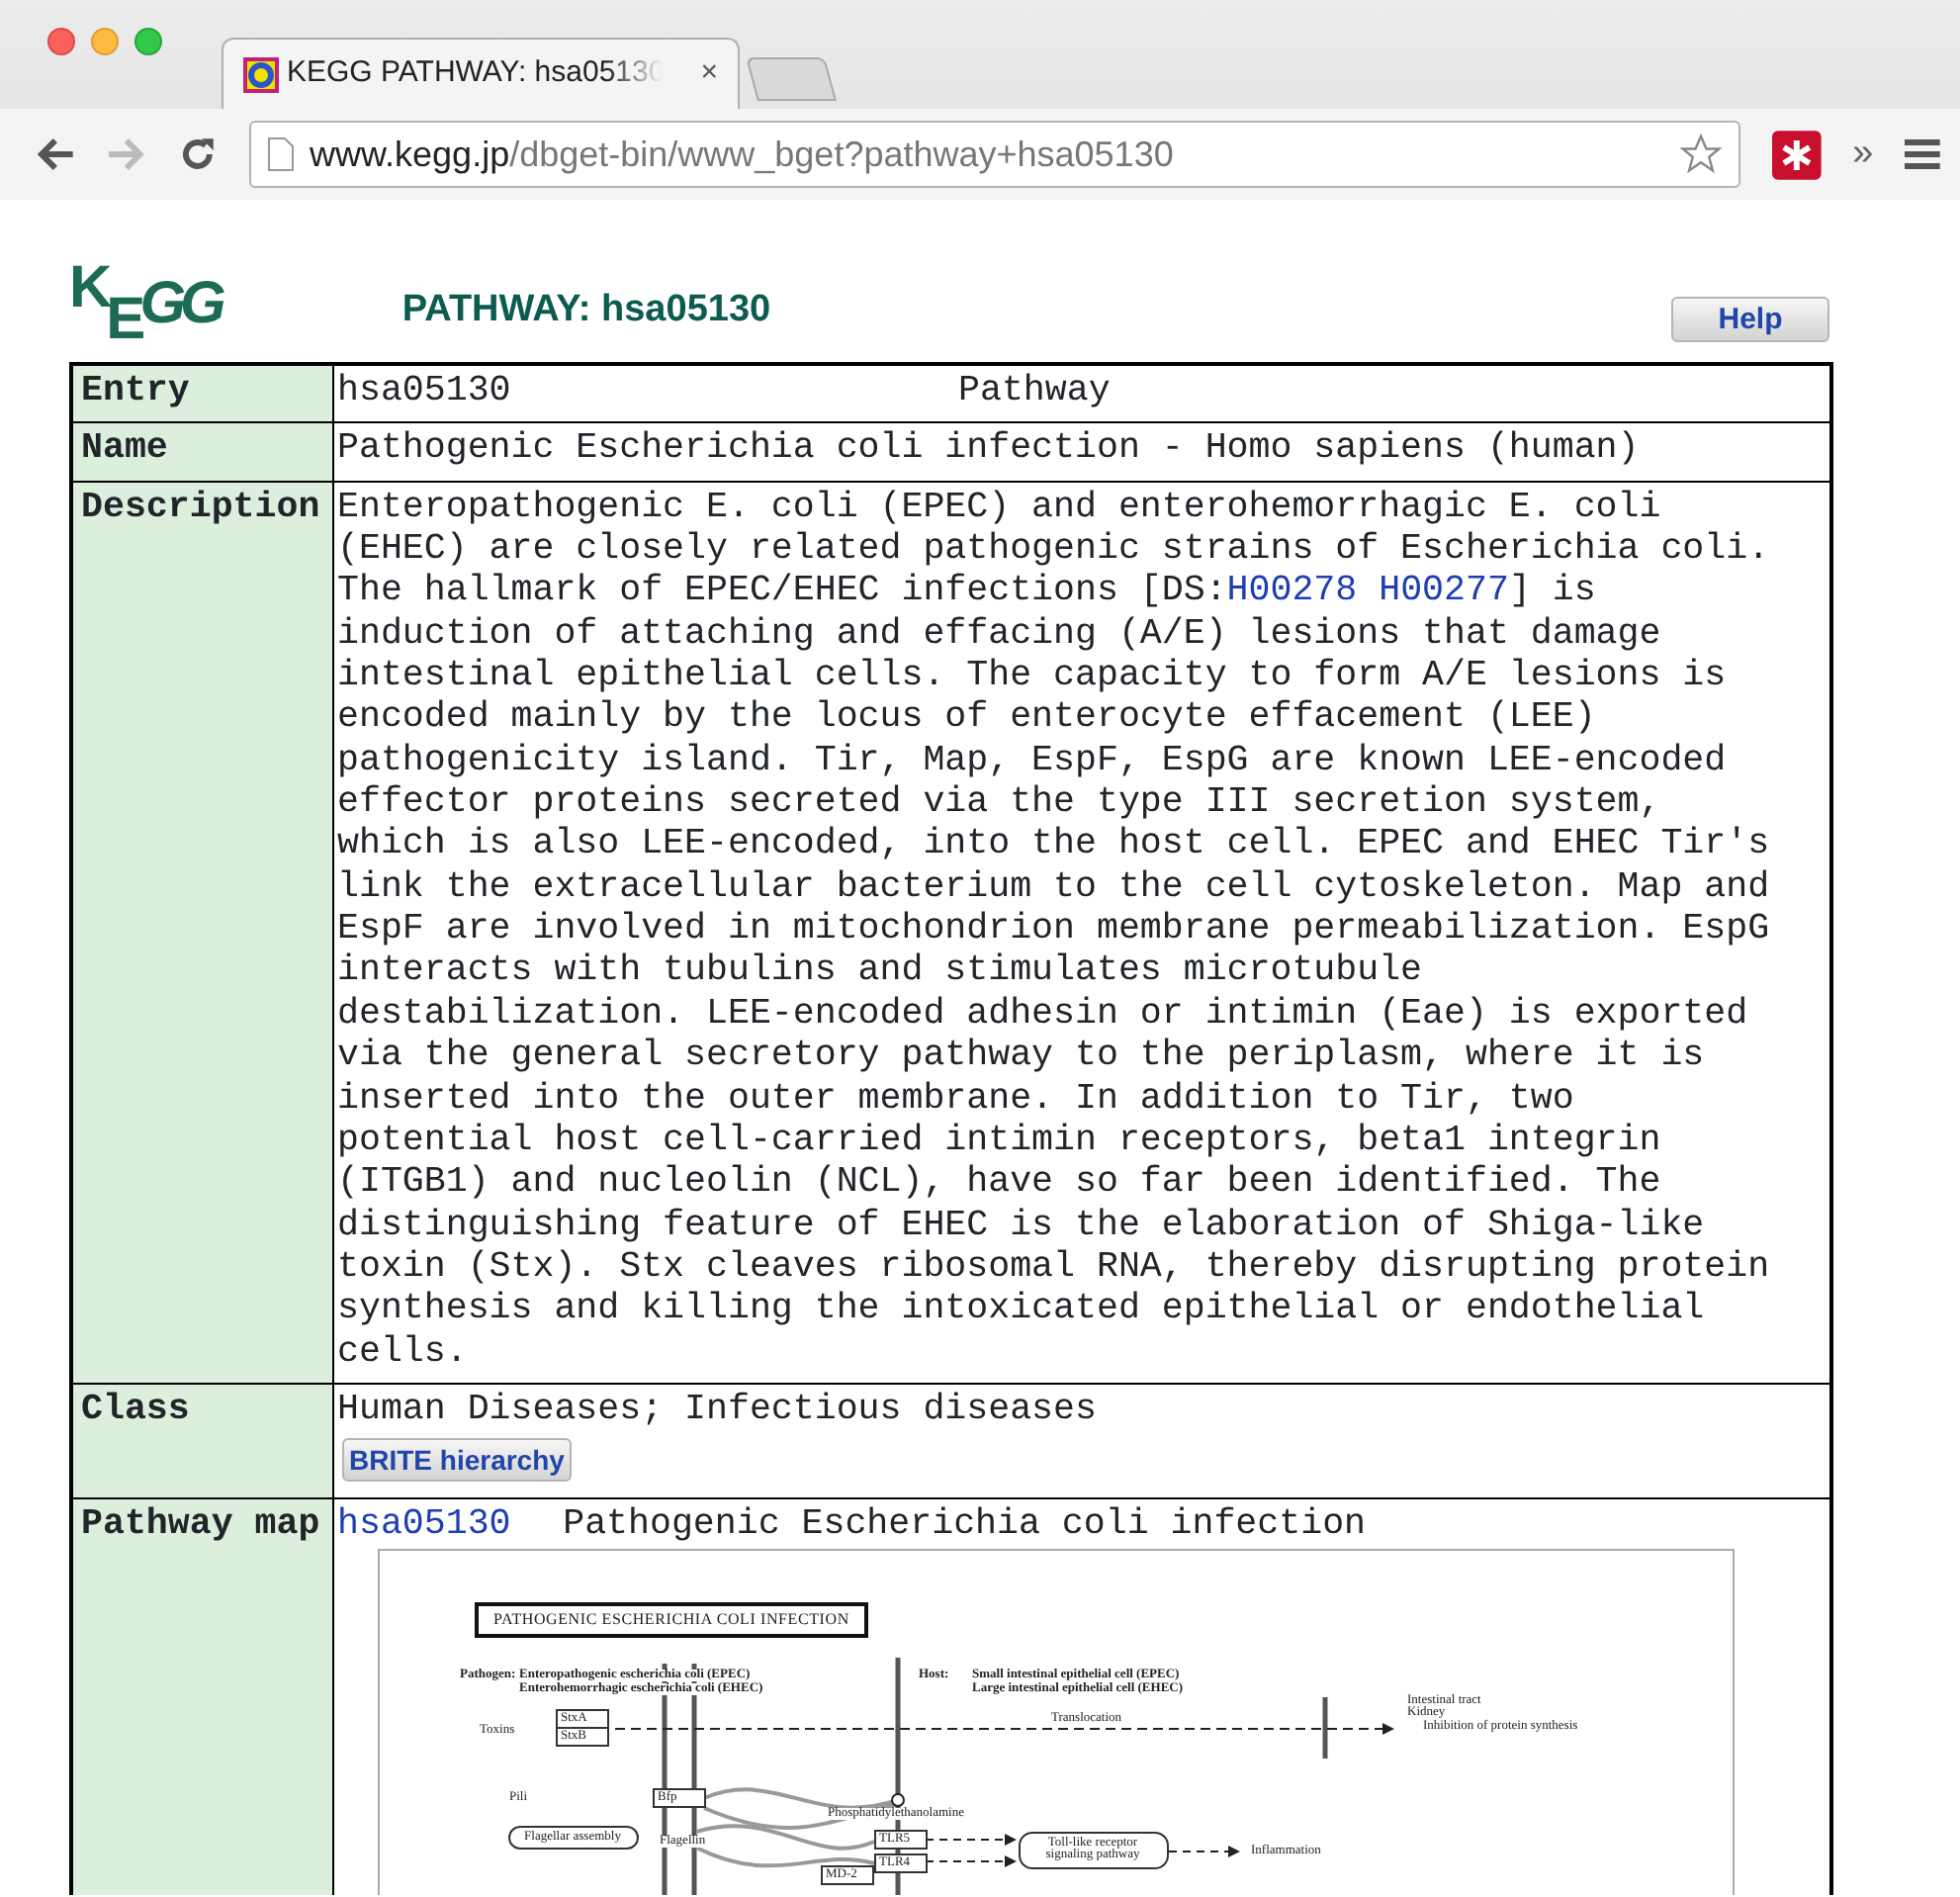  Describe the element at coordinates (1035, 391) in the screenshot. I see `entry-type: Pathway` at that location.